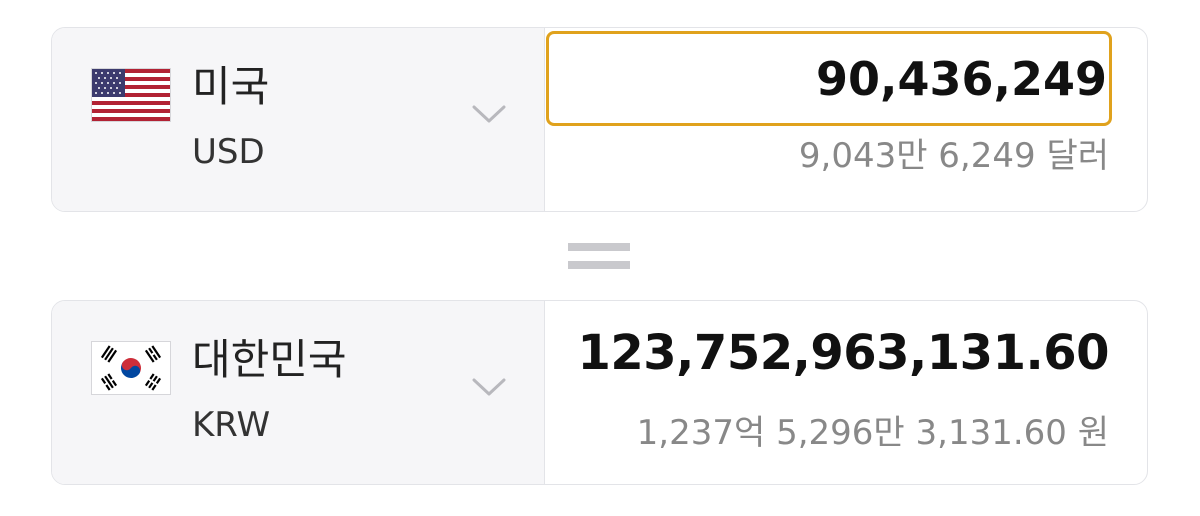  Describe the element at coordinates (599, 247) in the screenshot. I see `equals-bar-top` at that location.